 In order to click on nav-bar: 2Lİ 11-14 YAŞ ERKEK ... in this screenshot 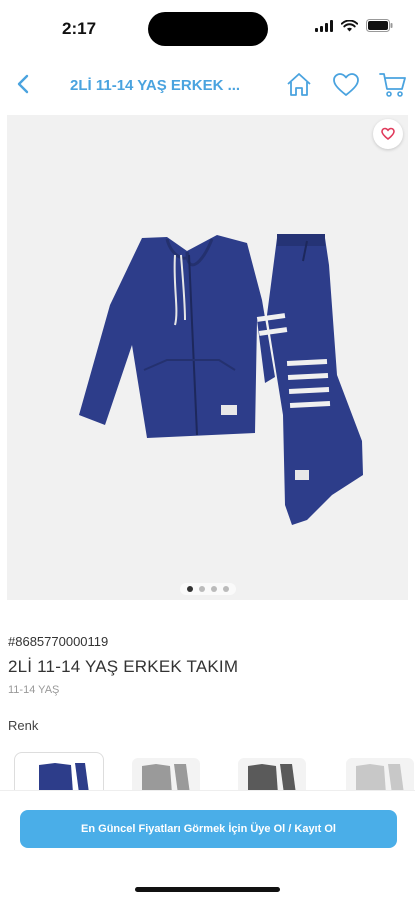, I will do `click(207, 85)`.